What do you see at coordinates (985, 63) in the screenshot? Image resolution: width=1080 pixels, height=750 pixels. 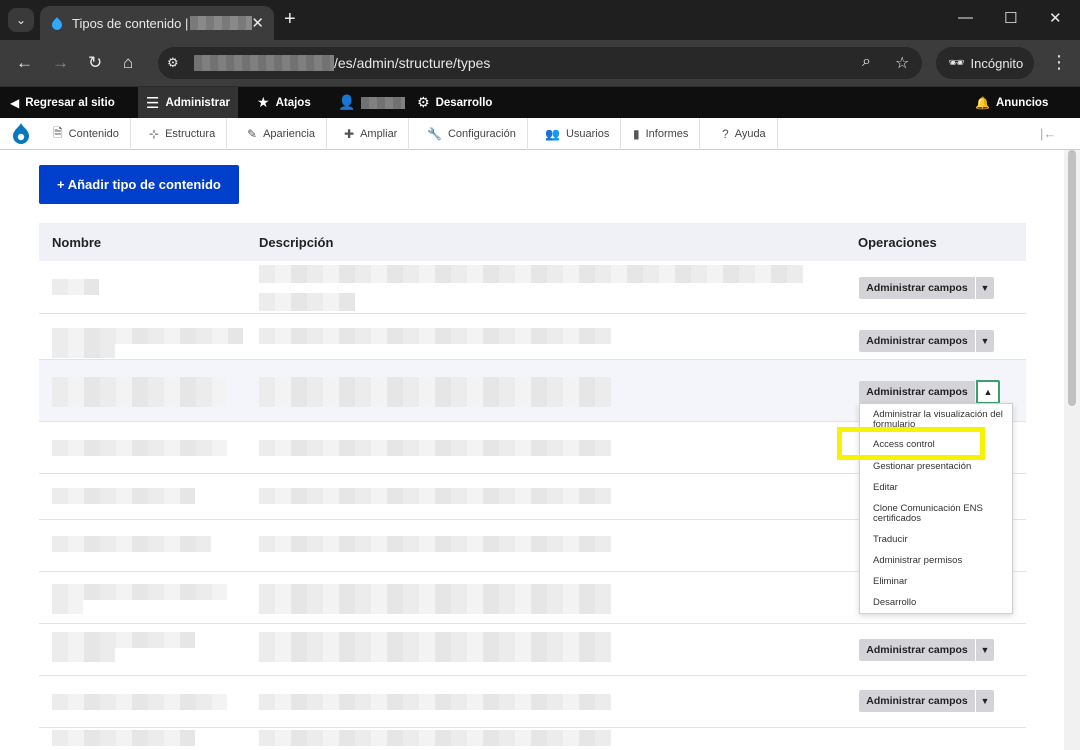 I see `incognito-badge: 🕶 Incógnito` at bounding box center [985, 63].